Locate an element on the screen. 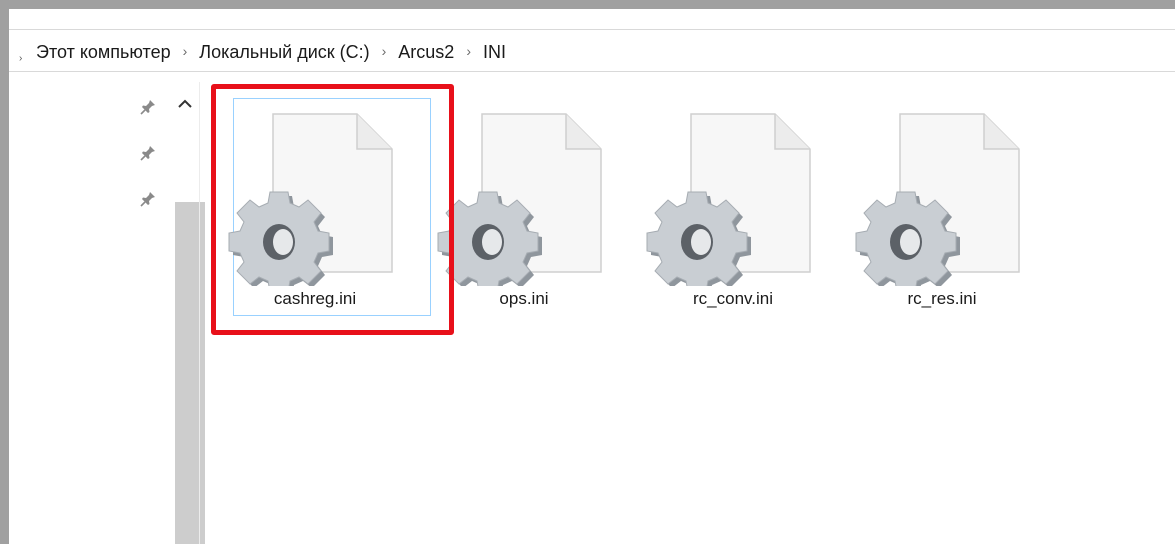 This screenshot has height=544, width=1175. breadcrumb-item-ini: INI is located at coordinates (494, 52).